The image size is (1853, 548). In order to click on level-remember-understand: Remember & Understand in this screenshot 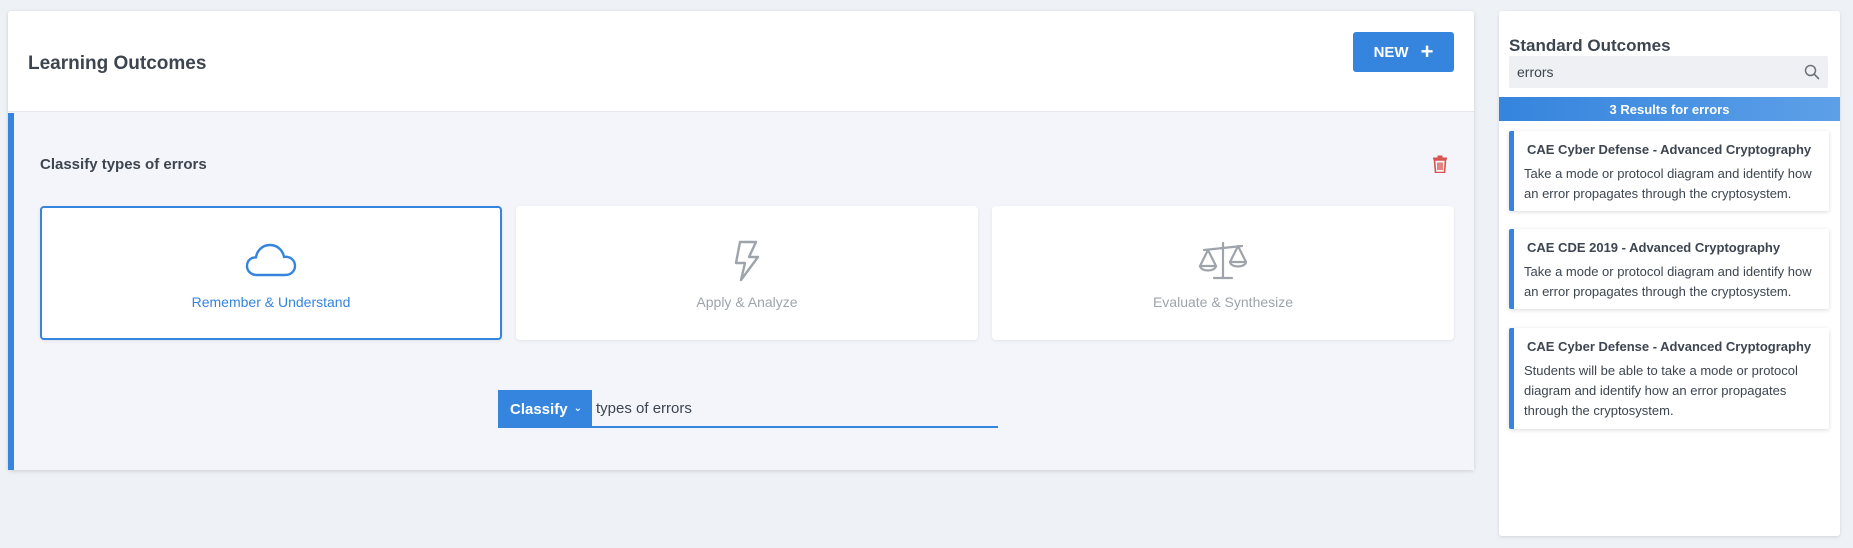, I will do `click(271, 273)`.